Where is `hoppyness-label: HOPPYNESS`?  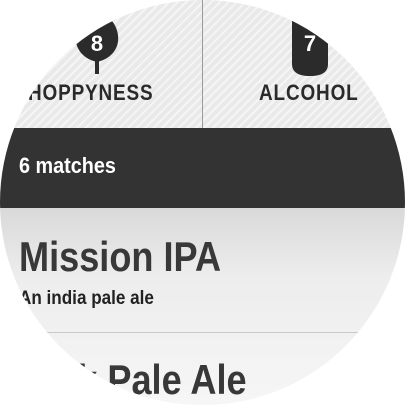 hoppyness-label: HOPPYNESS is located at coordinates (91, 93).